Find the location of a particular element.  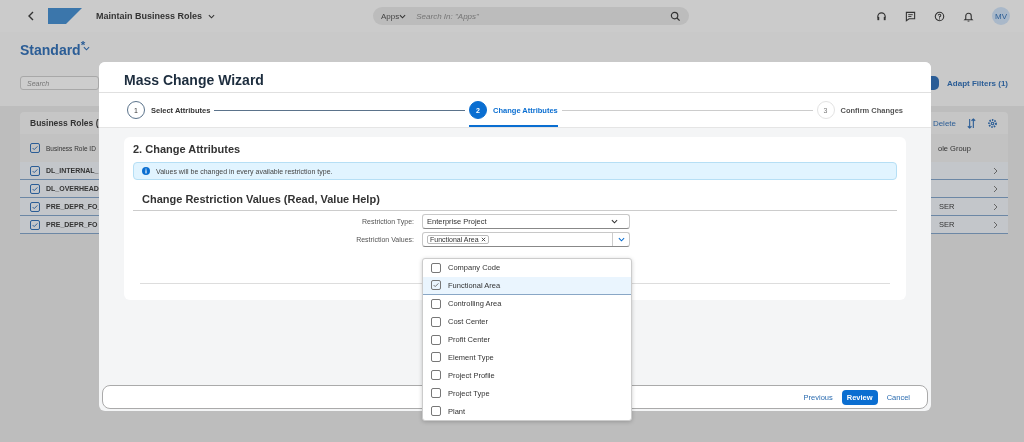

close-icon is located at coordinates (483, 239).